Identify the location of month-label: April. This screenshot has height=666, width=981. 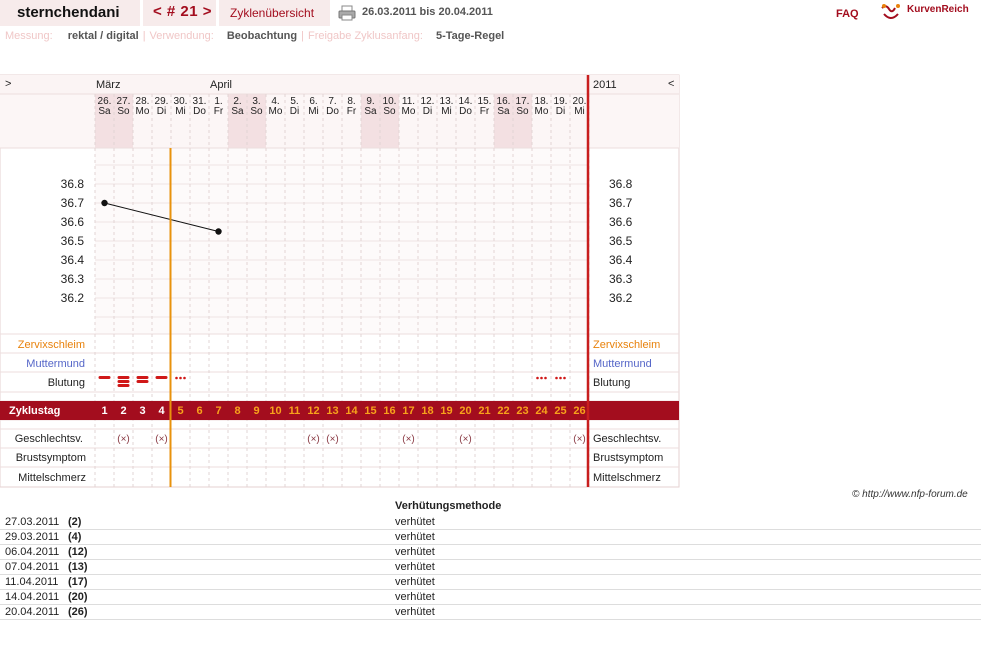
(221, 85).